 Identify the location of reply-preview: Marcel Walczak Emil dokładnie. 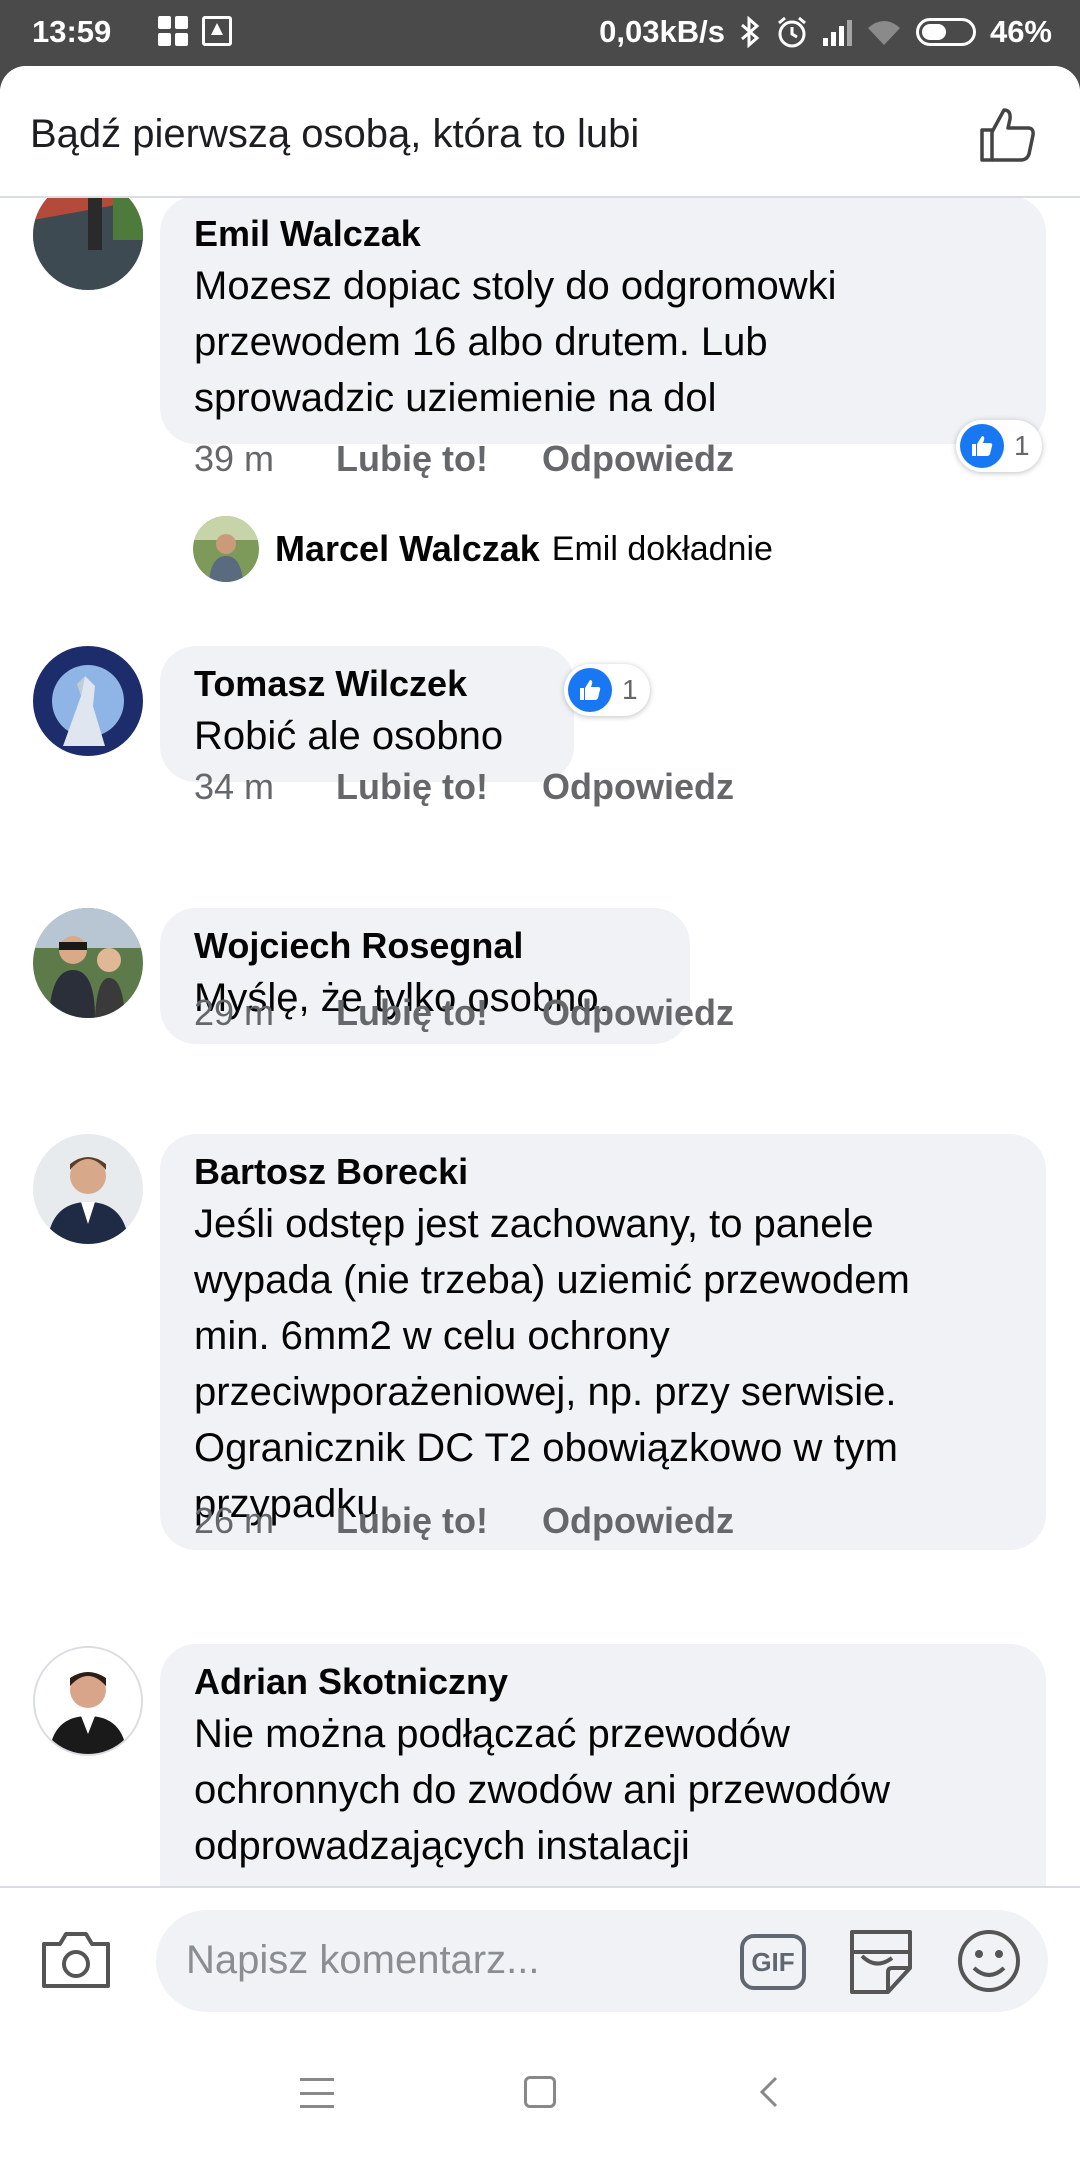
(483, 549).